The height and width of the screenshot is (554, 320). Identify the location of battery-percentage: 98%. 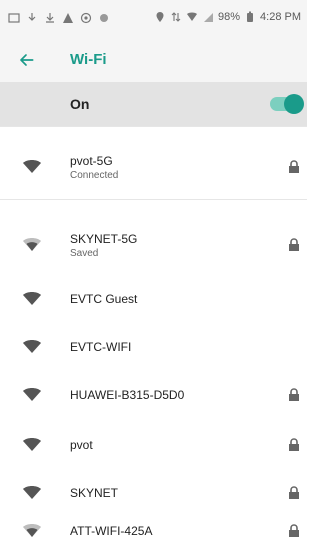
(229, 17).